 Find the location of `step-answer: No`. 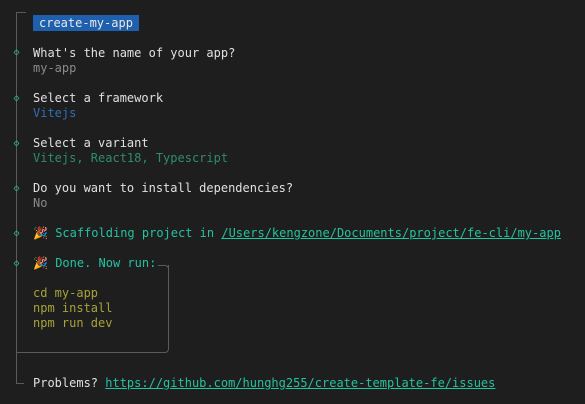

step-answer: No is located at coordinates (40, 203).